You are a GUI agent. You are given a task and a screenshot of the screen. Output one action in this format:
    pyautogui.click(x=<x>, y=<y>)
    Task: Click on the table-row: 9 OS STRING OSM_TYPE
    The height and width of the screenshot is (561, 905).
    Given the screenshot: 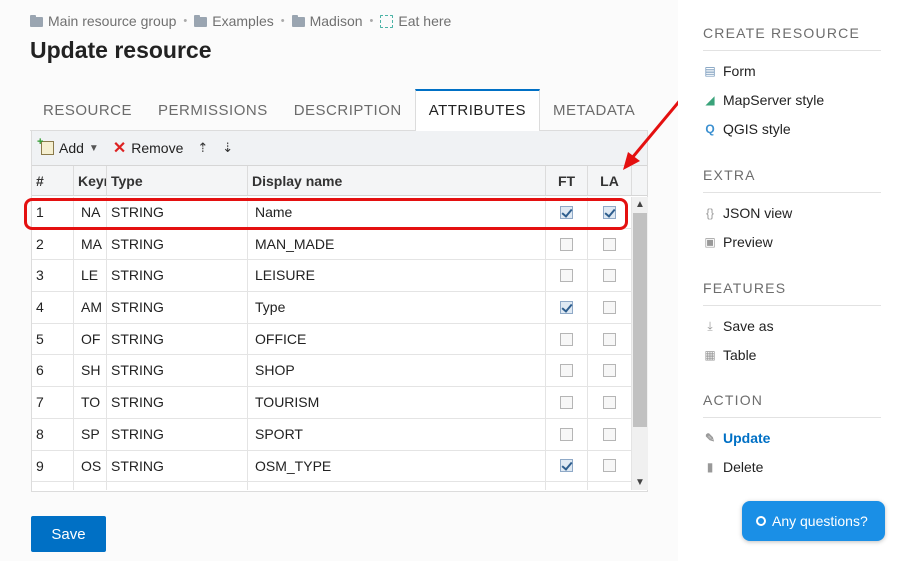 What is the action you would take?
    pyautogui.click(x=332, y=466)
    